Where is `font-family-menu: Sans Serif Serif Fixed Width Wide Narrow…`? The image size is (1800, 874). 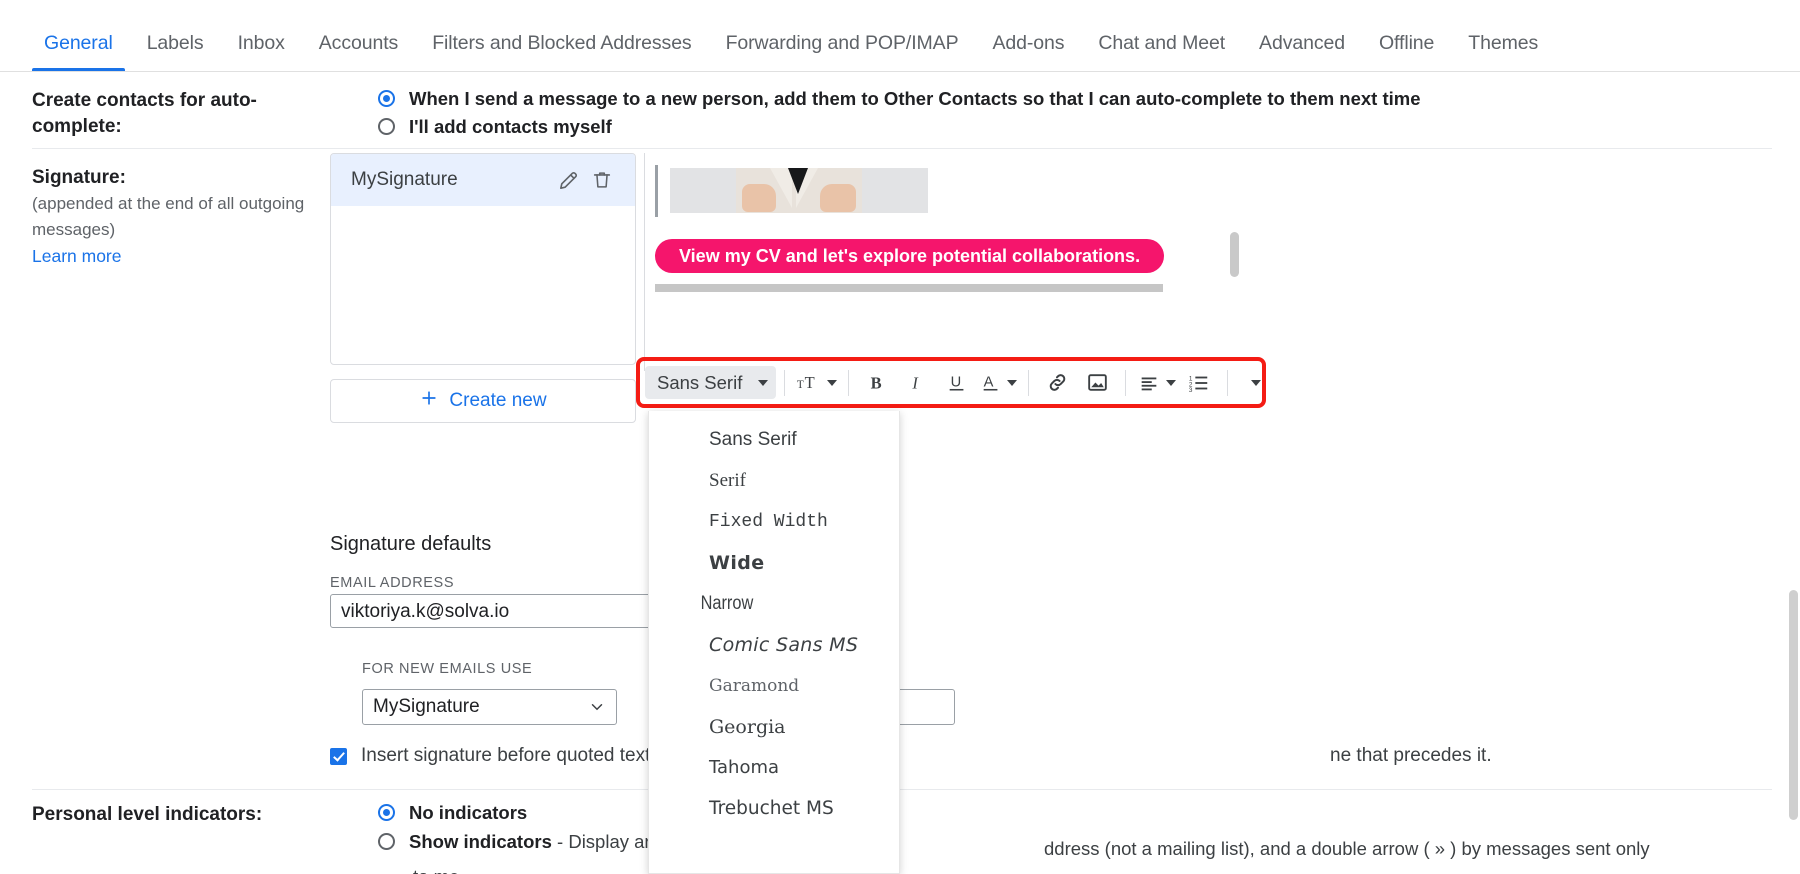
font-family-menu: Sans Serif Serif Fixed Width Wide Narrow… is located at coordinates (774, 642).